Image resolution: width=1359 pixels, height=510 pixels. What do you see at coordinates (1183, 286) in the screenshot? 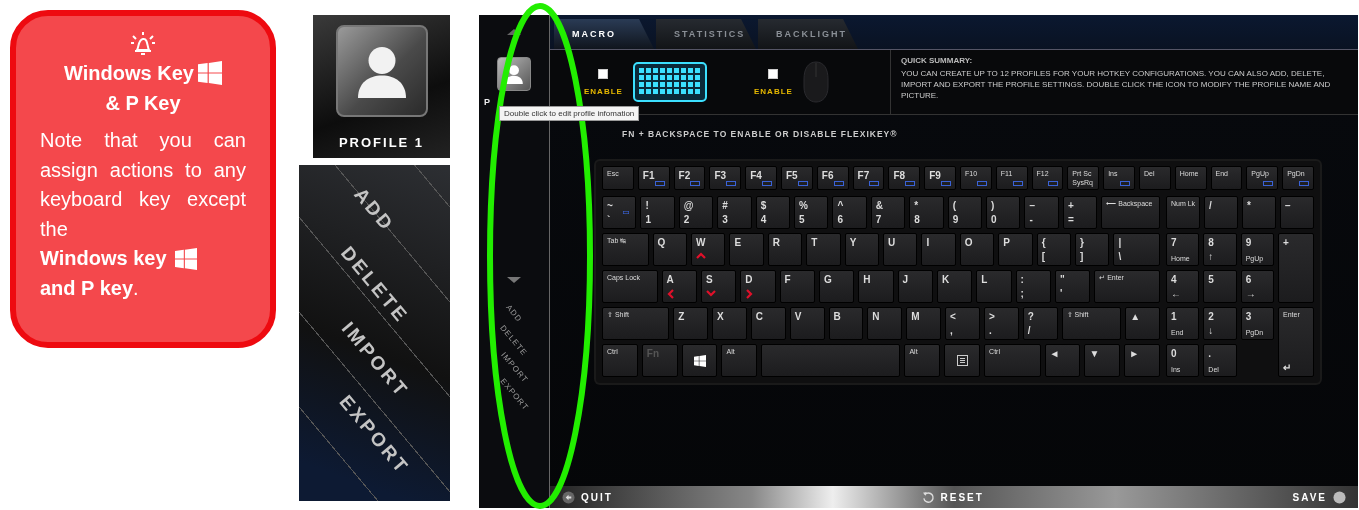
I see `keyboard-key: 4 ←` at bounding box center [1183, 286].